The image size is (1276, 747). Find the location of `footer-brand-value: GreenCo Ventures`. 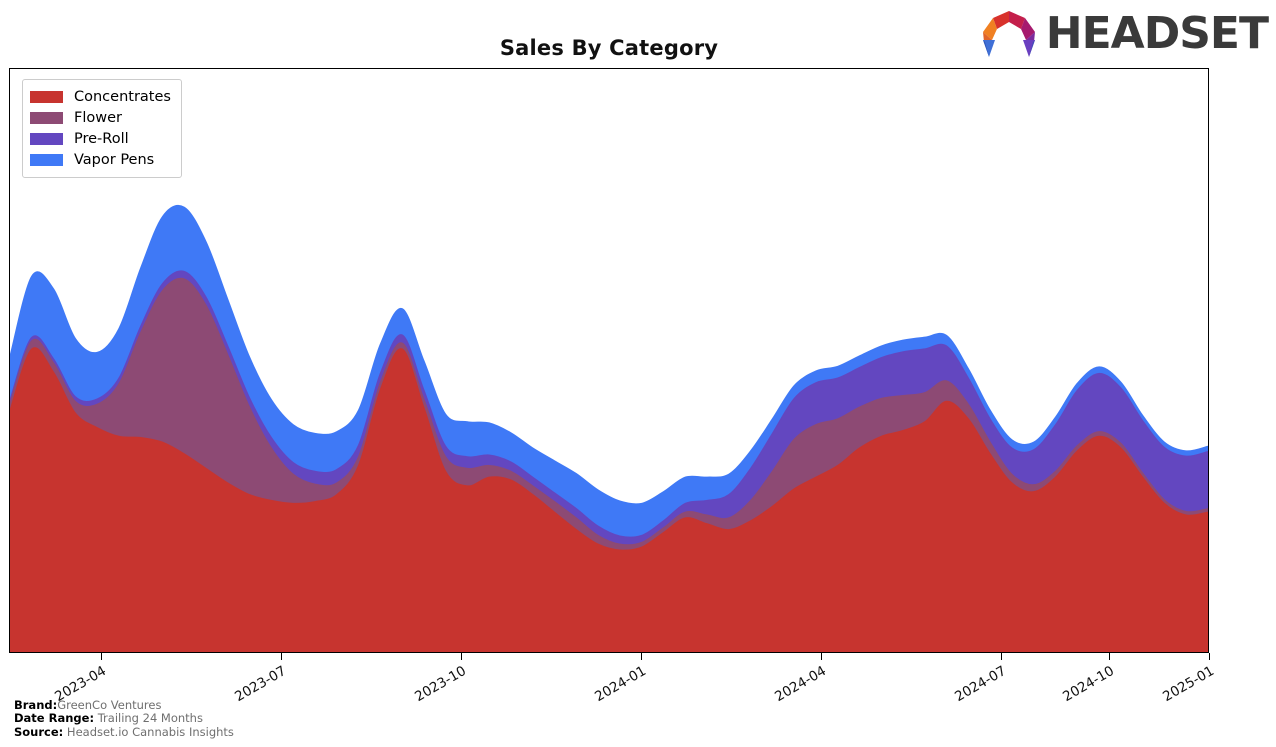

footer-brand-value: GreenCo Ventures is located at coordinates (109, 704).